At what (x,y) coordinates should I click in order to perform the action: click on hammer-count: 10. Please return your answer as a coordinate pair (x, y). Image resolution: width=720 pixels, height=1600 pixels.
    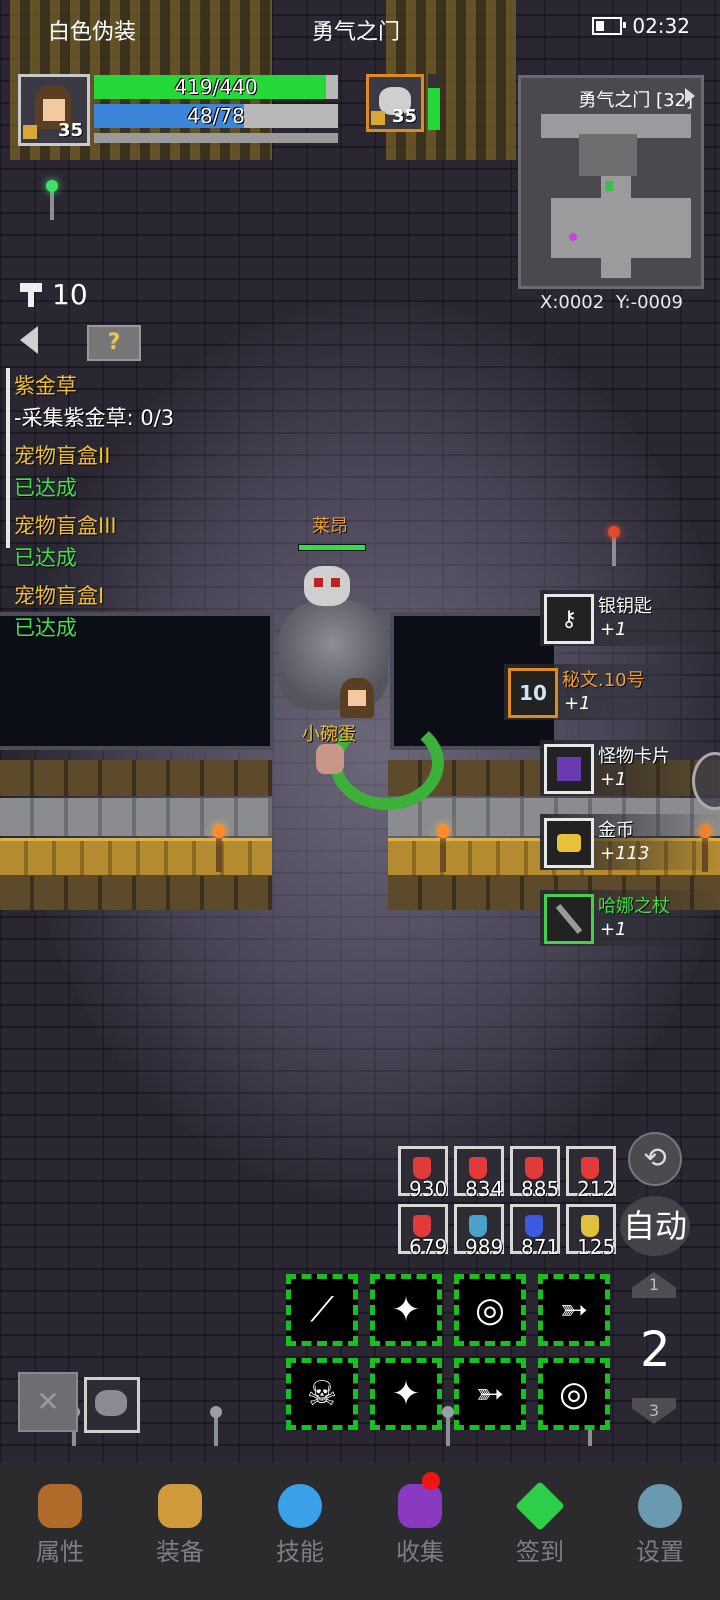
    Looking at the image, I should click on (70, 294).